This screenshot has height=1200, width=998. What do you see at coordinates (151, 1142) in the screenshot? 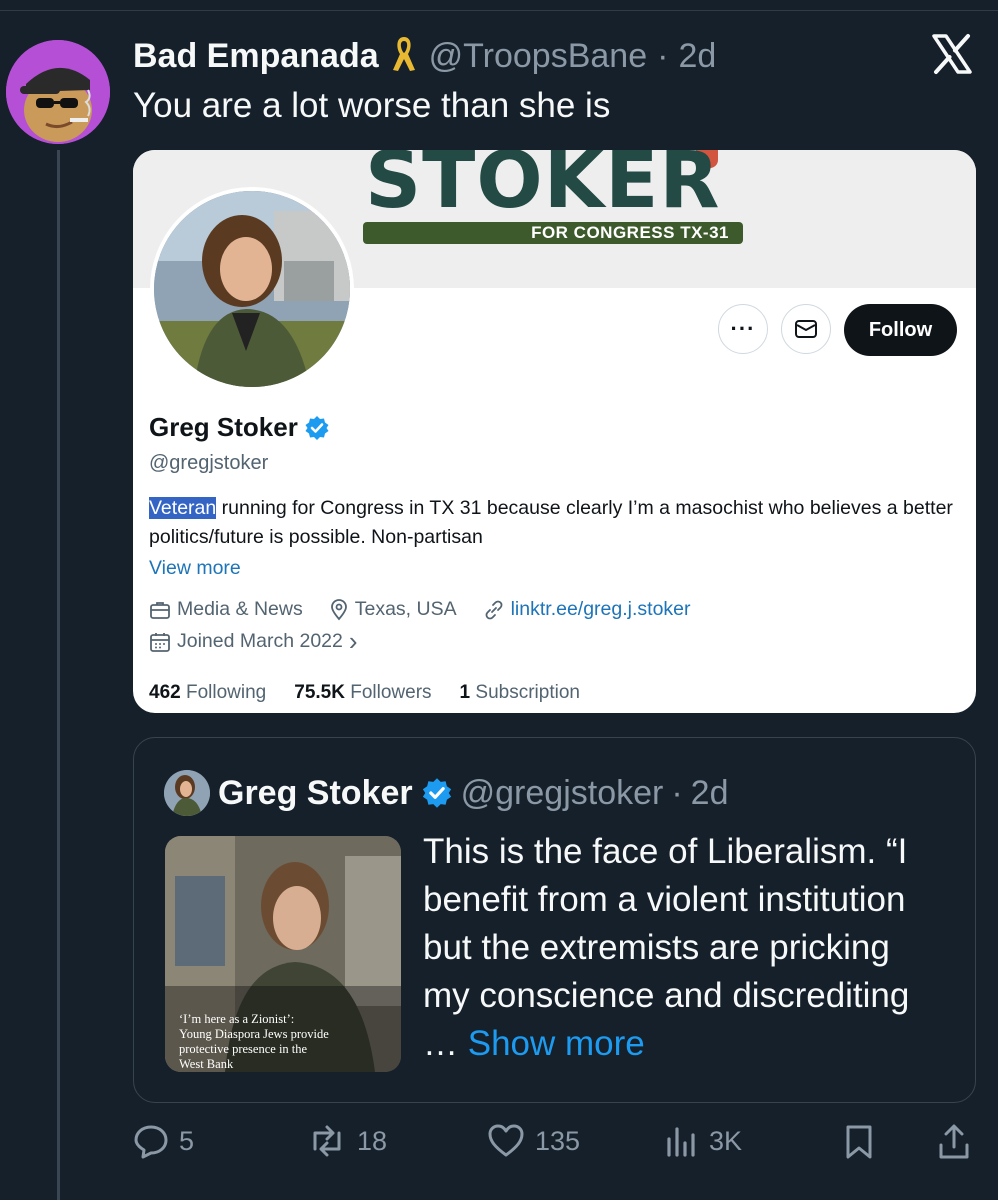
I see `reply-icon` at bounding box center [151, 1142].